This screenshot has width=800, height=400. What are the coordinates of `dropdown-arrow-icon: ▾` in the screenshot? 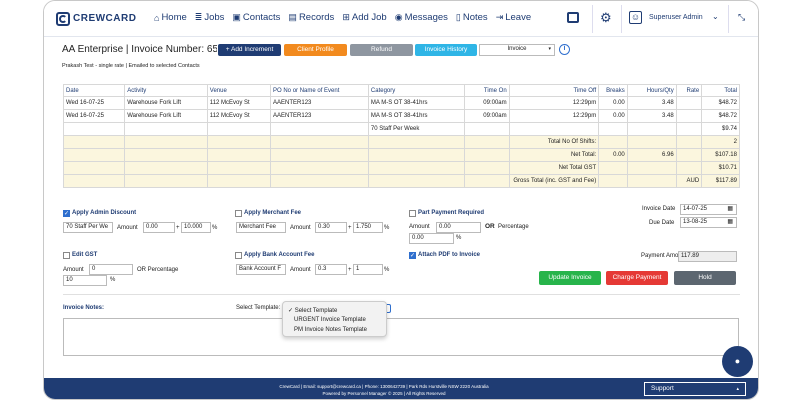 It's located at (549, 49).